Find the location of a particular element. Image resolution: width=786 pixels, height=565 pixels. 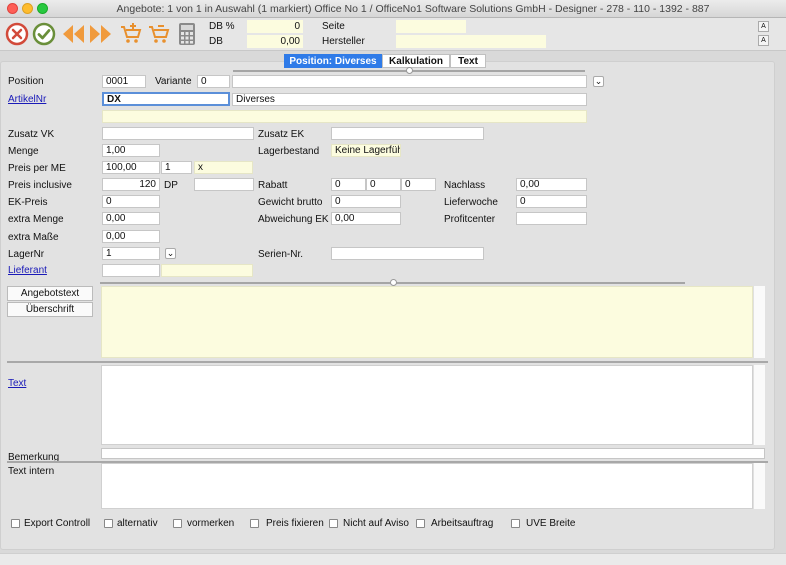

lieferant-field is located at coordinates (131, 270).